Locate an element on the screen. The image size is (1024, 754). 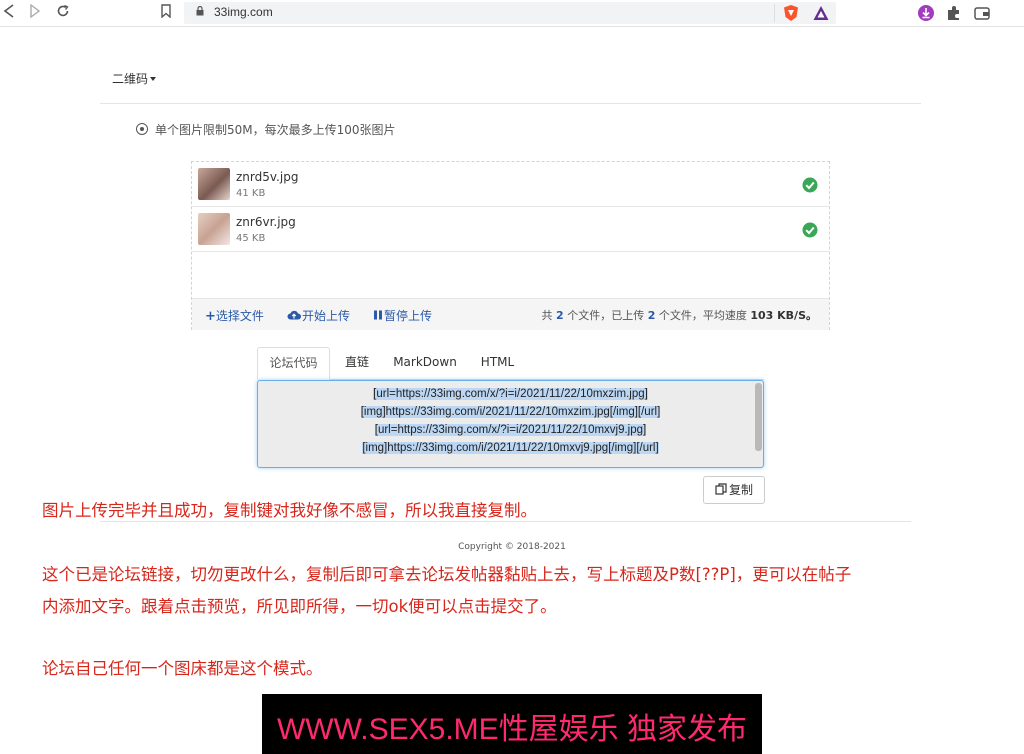
qrcode-dropdown: 二维码 is located at coordinates (134, 78).